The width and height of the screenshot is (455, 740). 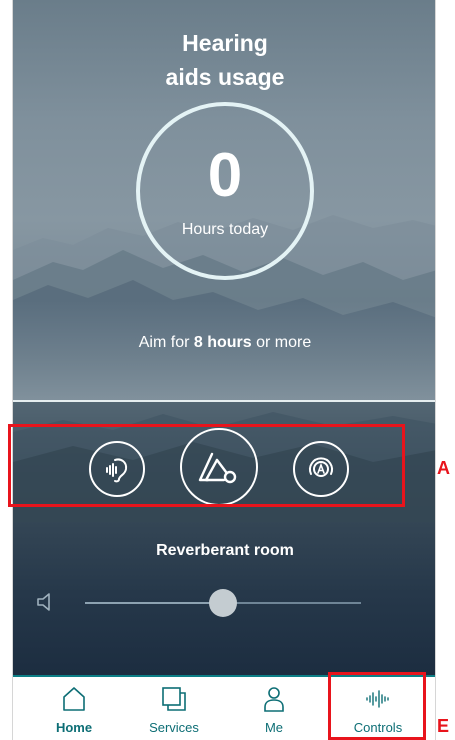 What do you see at coordinates (74, 727) in the screenshot?
I see `nav-label-home: Home` at bounding box center [74, 727].